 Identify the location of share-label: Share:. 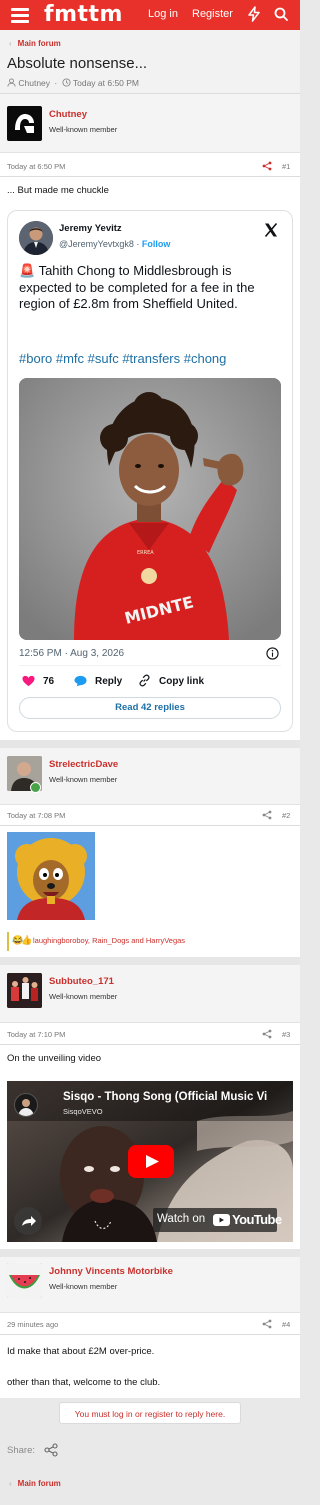
(21, 1450).